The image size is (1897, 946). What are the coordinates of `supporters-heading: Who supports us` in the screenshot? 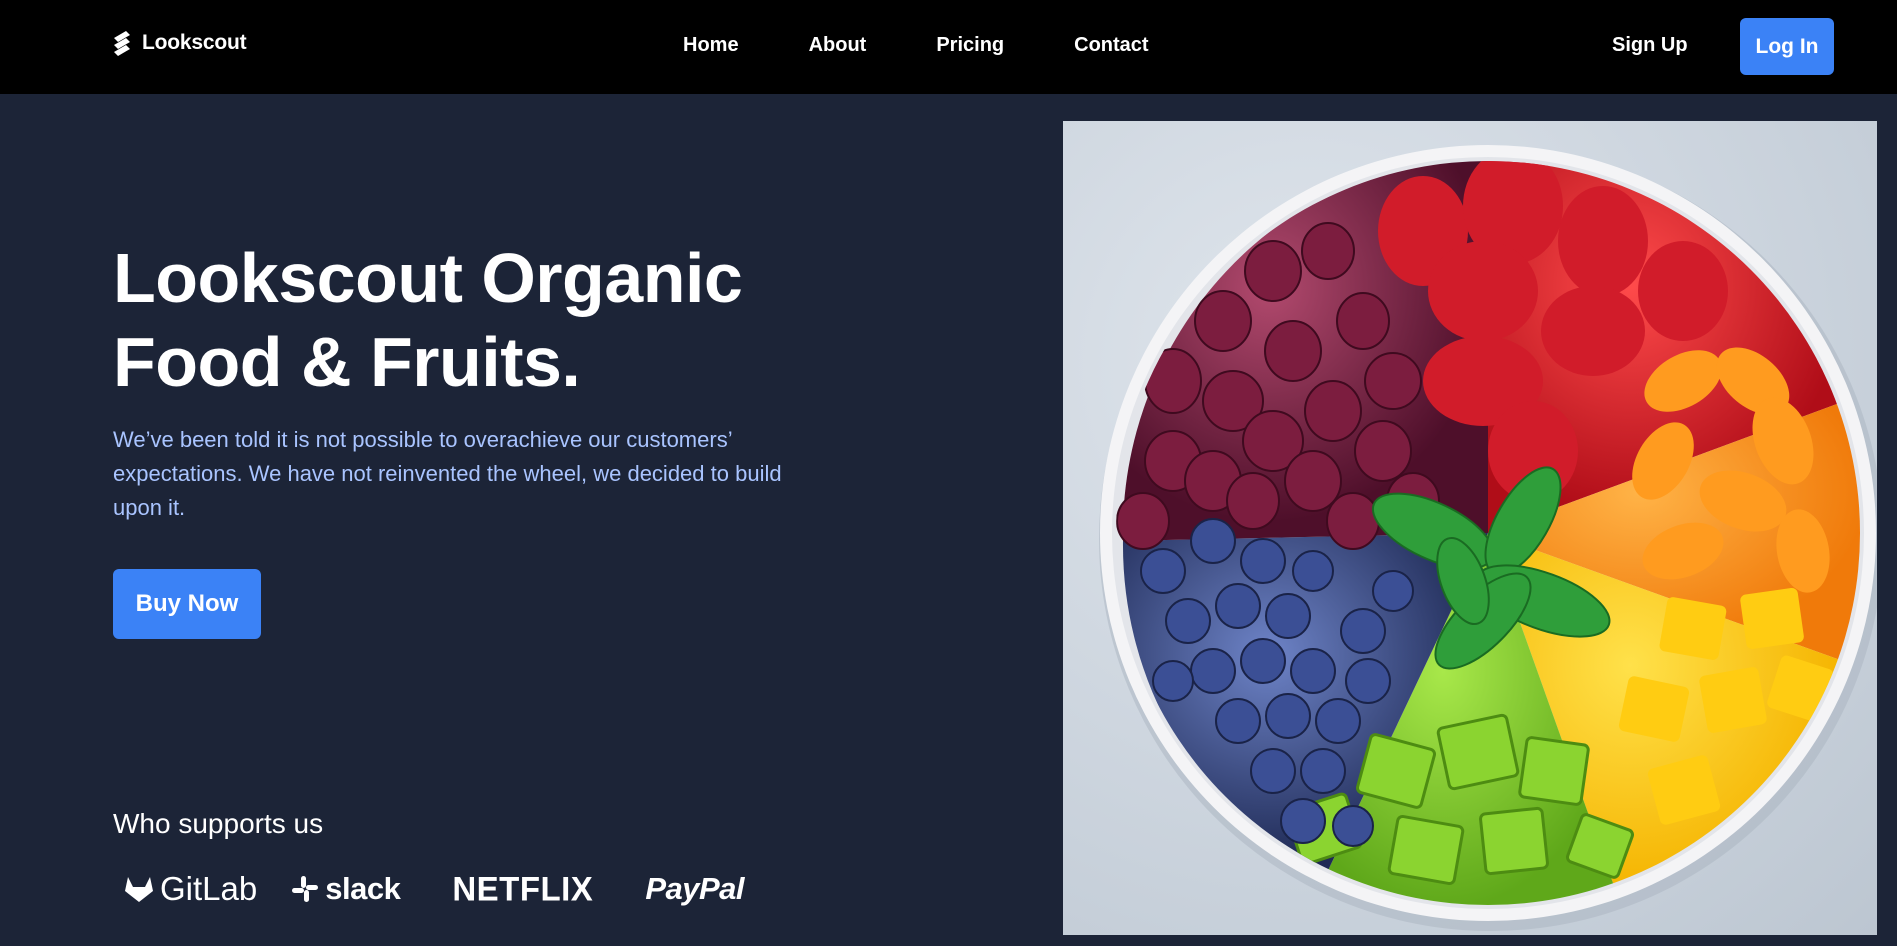 It's located at (218, 823).